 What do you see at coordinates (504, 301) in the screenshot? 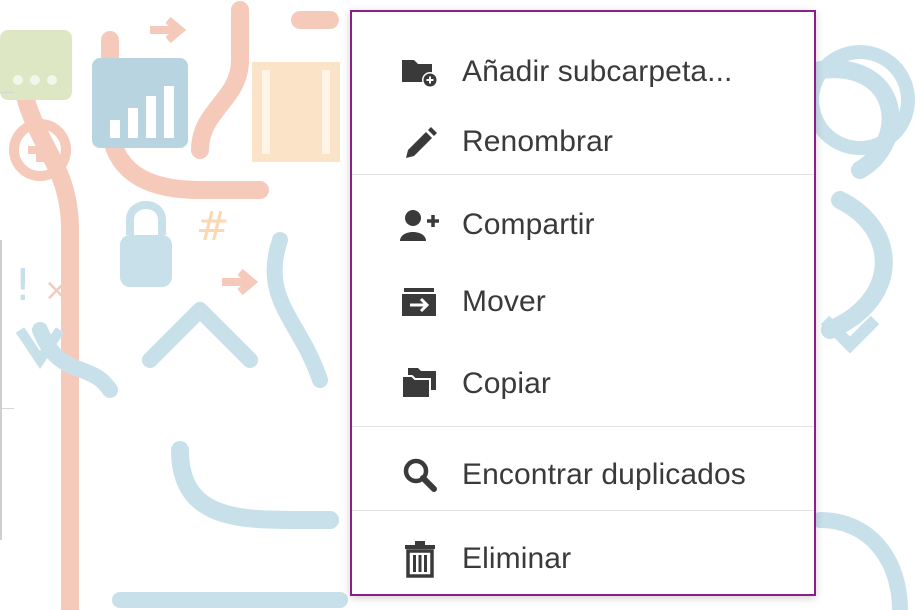
I see `menu-item-label: Mover` at bounding box center [504, 301].